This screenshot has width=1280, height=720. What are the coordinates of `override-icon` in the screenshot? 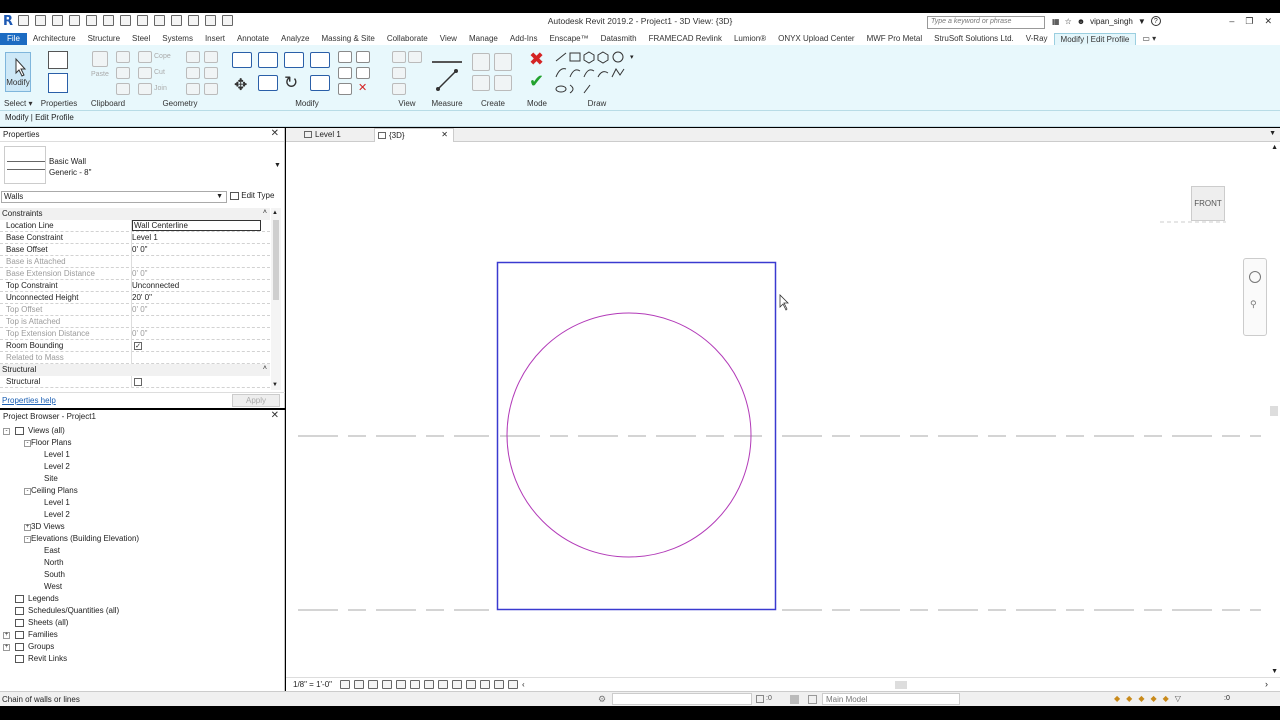 It's located at (415, 57).